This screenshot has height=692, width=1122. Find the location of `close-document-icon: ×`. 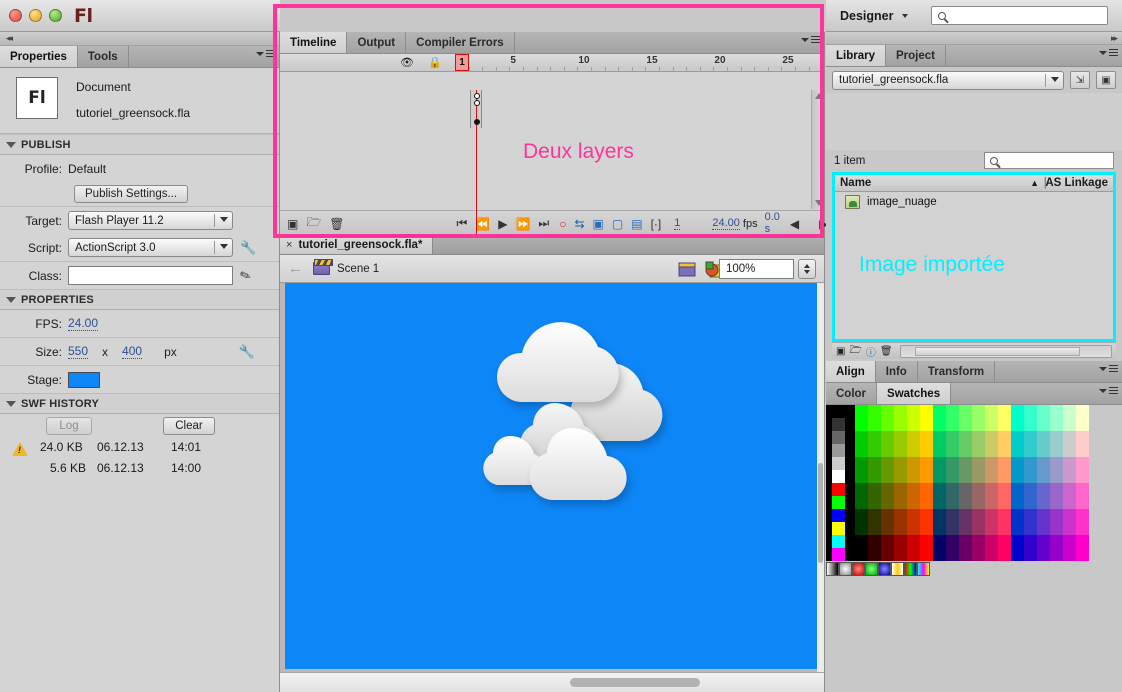

close-document-icon: × is located at coordinates (289, 245).